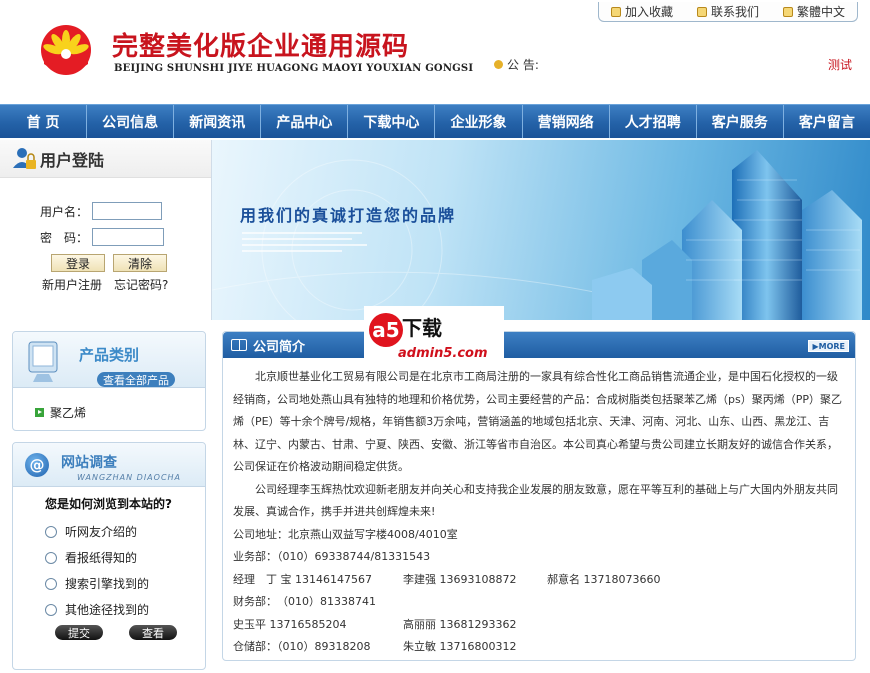 The image size is (870, 673). Describe the element at coordinates (523, 65) in the screenshot. I see `notice-label: 公 告:` at that location.